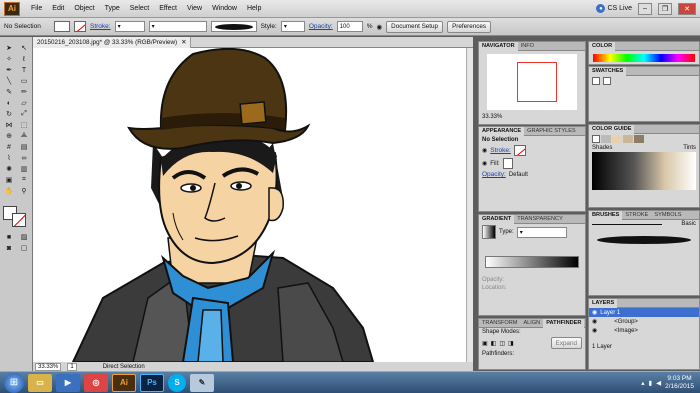 This screenshot has width=700, height=393. What do you see at coordinates (9, 125) in the screenshot?
I see `width-tool-icon: ⋈` at bounding box center [9, 125].